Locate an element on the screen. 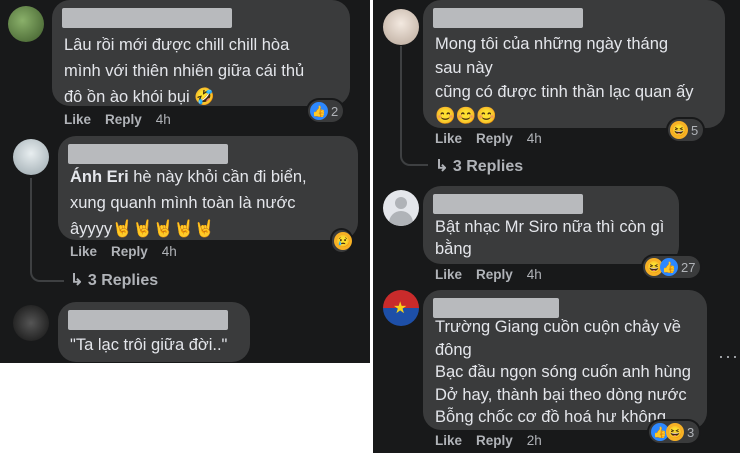 The height and width of the screenshot is (453, 740). avatar: ★ is located at coordinates (401, 308).